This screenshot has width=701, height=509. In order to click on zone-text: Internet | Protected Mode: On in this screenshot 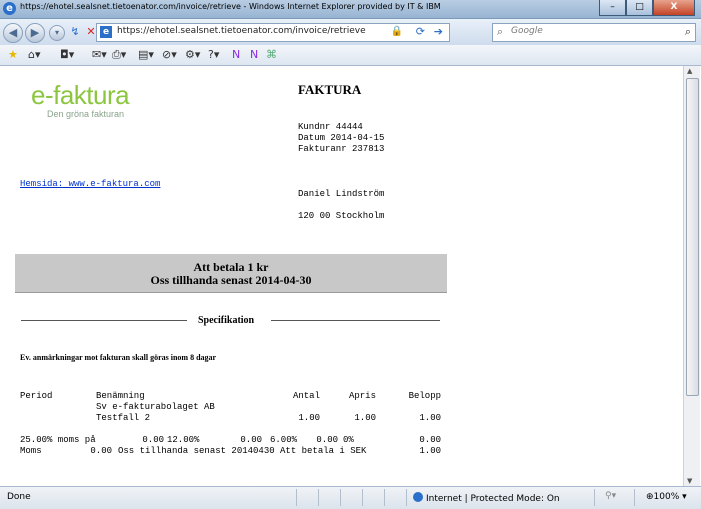, I will do `click(493, 499)`.